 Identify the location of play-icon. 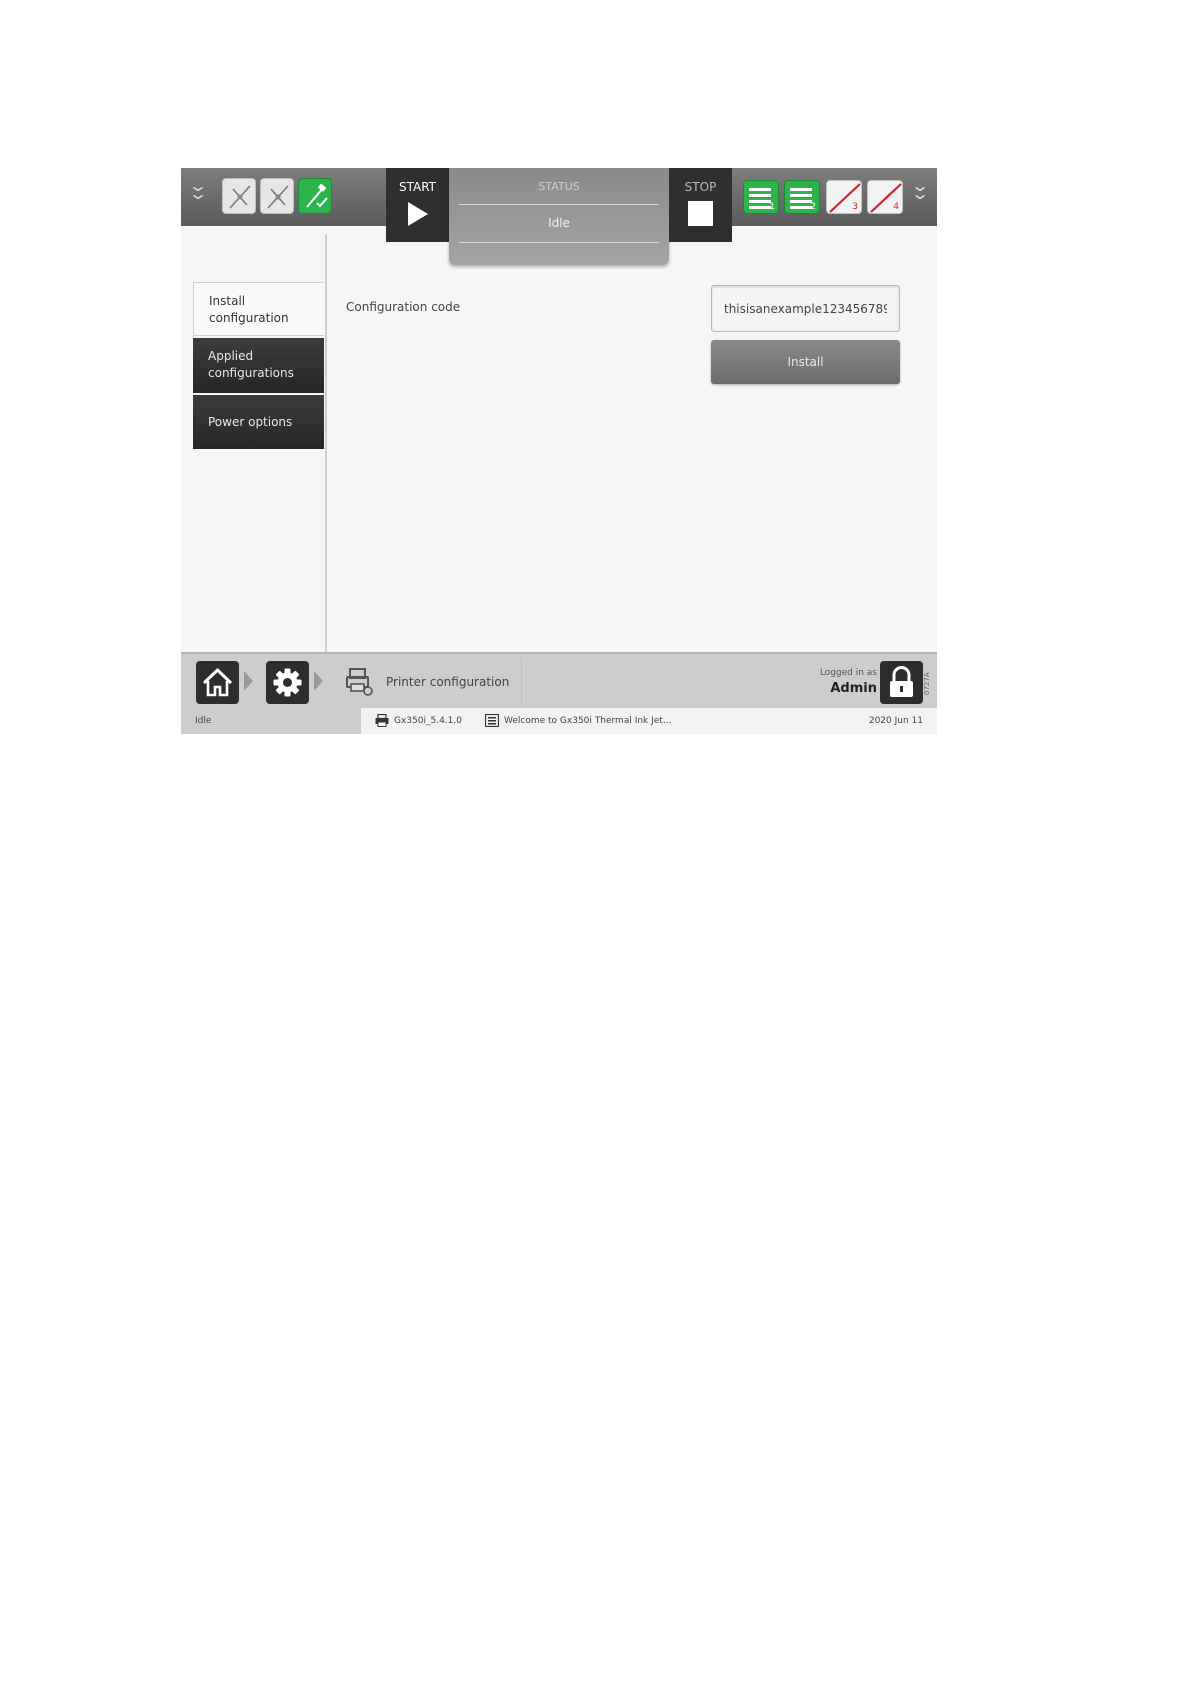
(418, 214).